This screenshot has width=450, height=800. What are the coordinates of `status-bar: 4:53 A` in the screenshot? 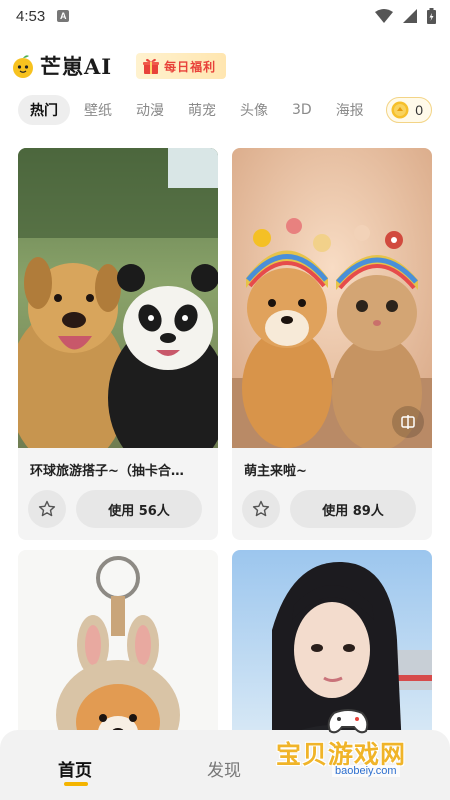 It's located at (225, 16).